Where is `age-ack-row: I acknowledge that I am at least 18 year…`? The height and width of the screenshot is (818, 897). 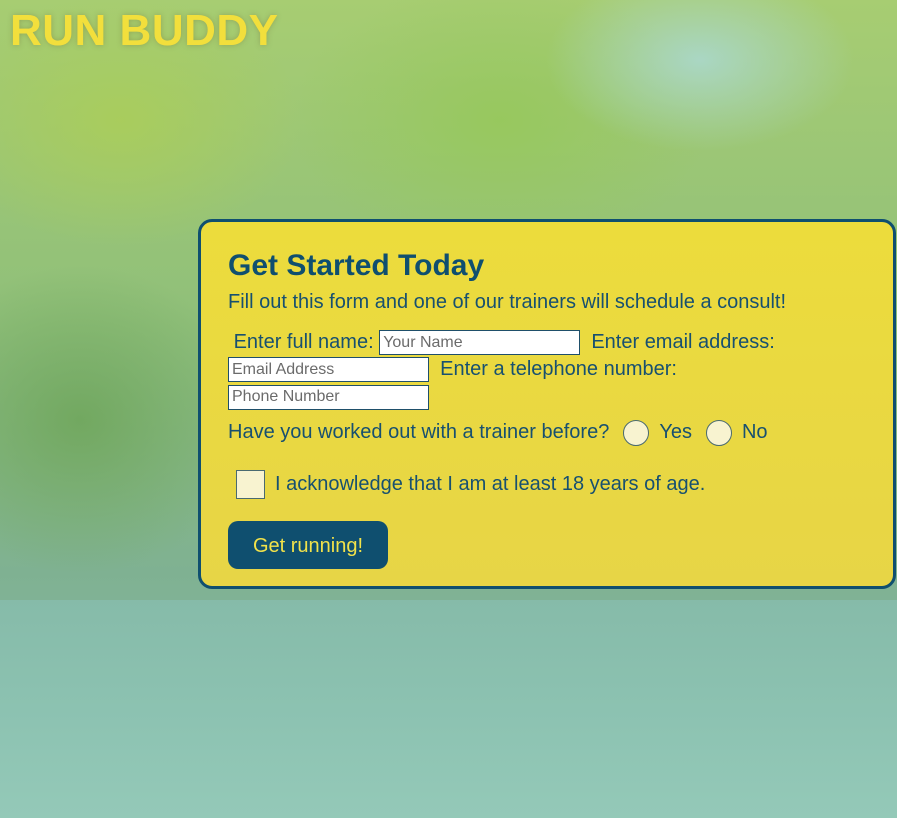 age-ack-row: I acknowledge that I am at least 18 year… is located at coordinates (546, 484).